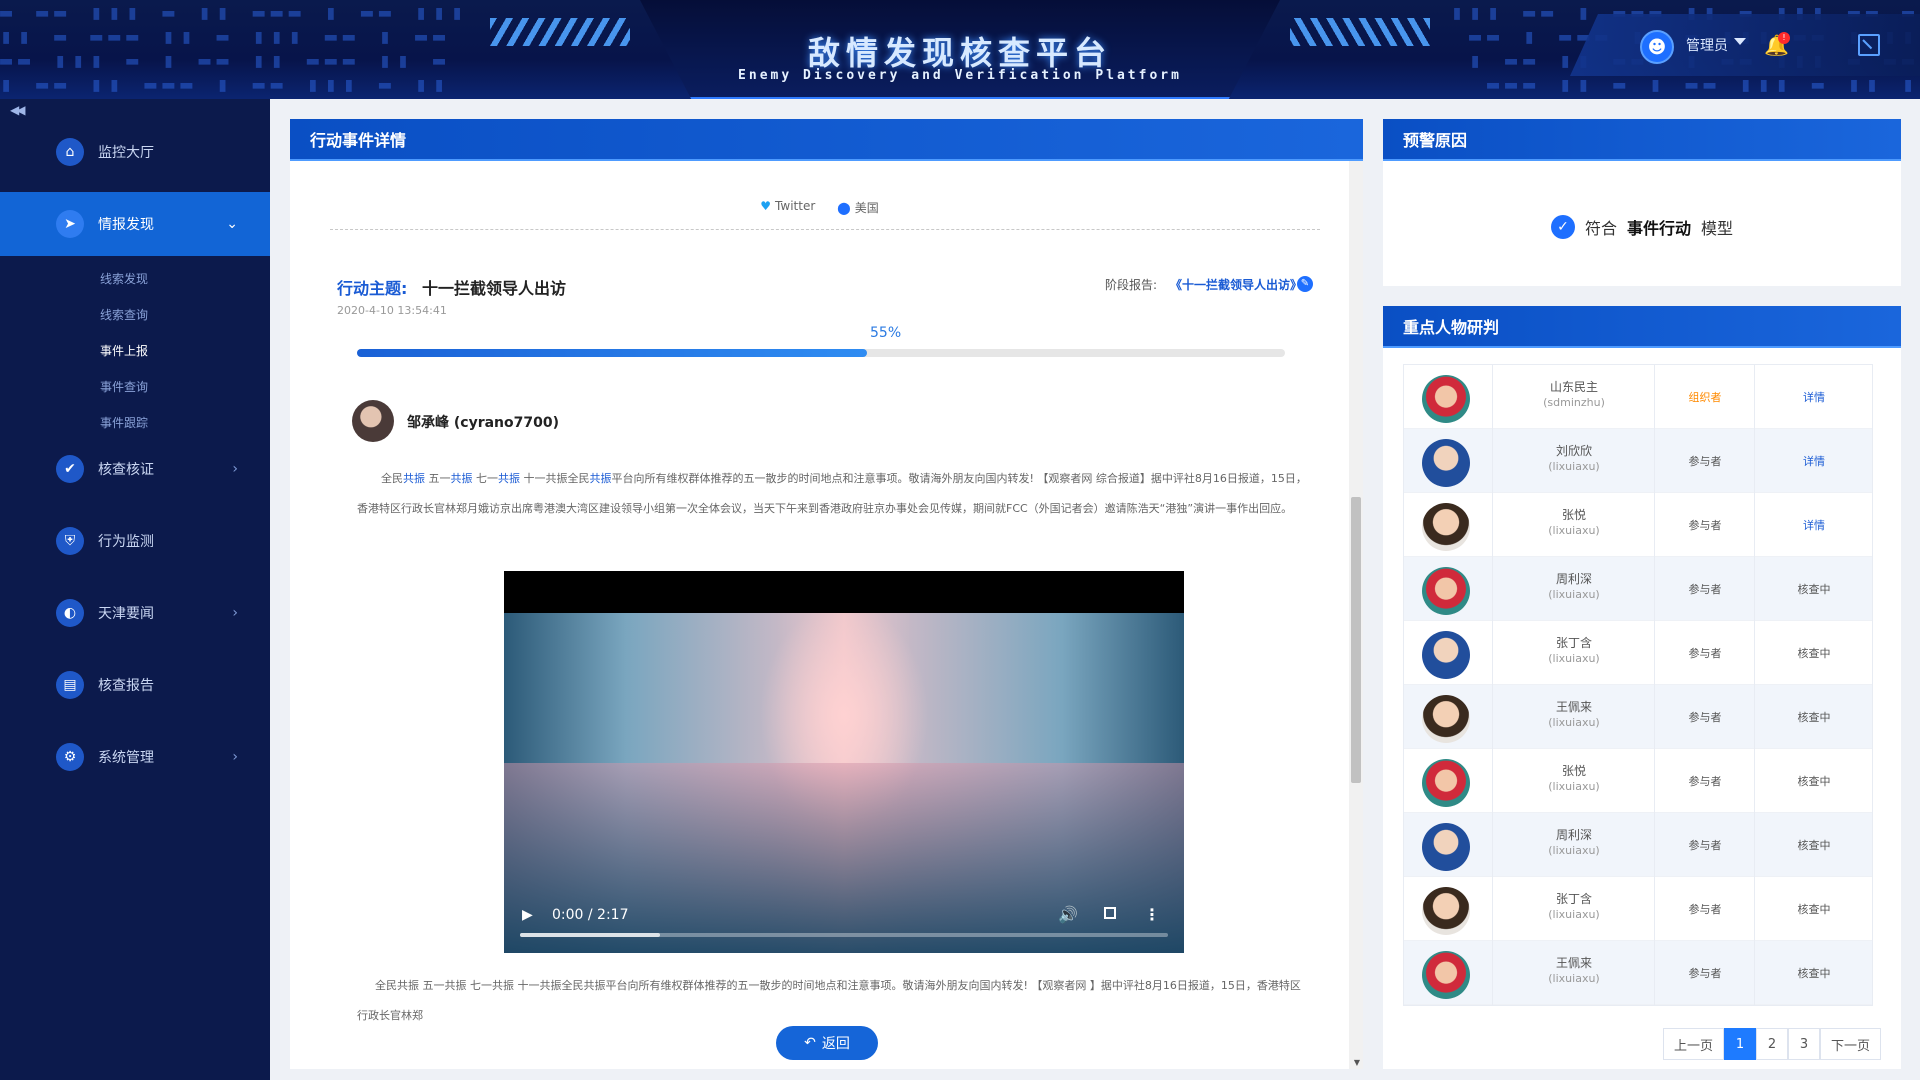 The image size is (1920, 1080). Describe the element at coordinates (844, 762) in the screenshot. I see `video-player: ▶ 0:00 / 2:17 🔊 ⋮` at that location.